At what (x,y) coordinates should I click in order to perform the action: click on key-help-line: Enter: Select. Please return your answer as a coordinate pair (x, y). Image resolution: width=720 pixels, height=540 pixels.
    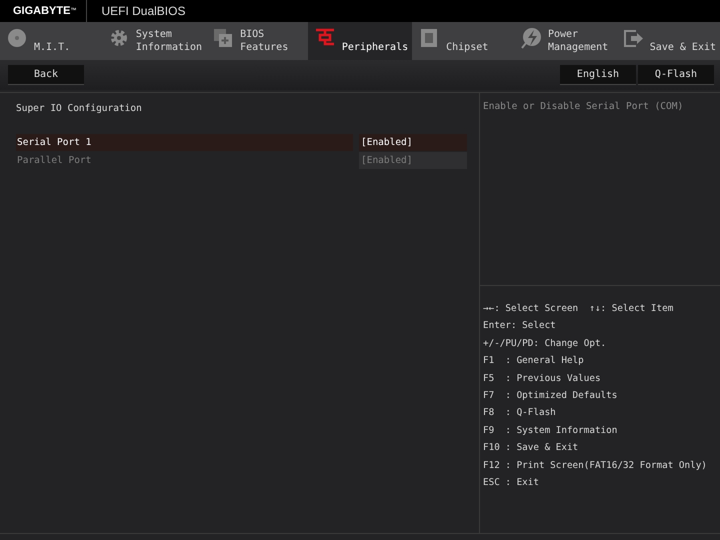
    Looking at the image, I should click on (520, 325).